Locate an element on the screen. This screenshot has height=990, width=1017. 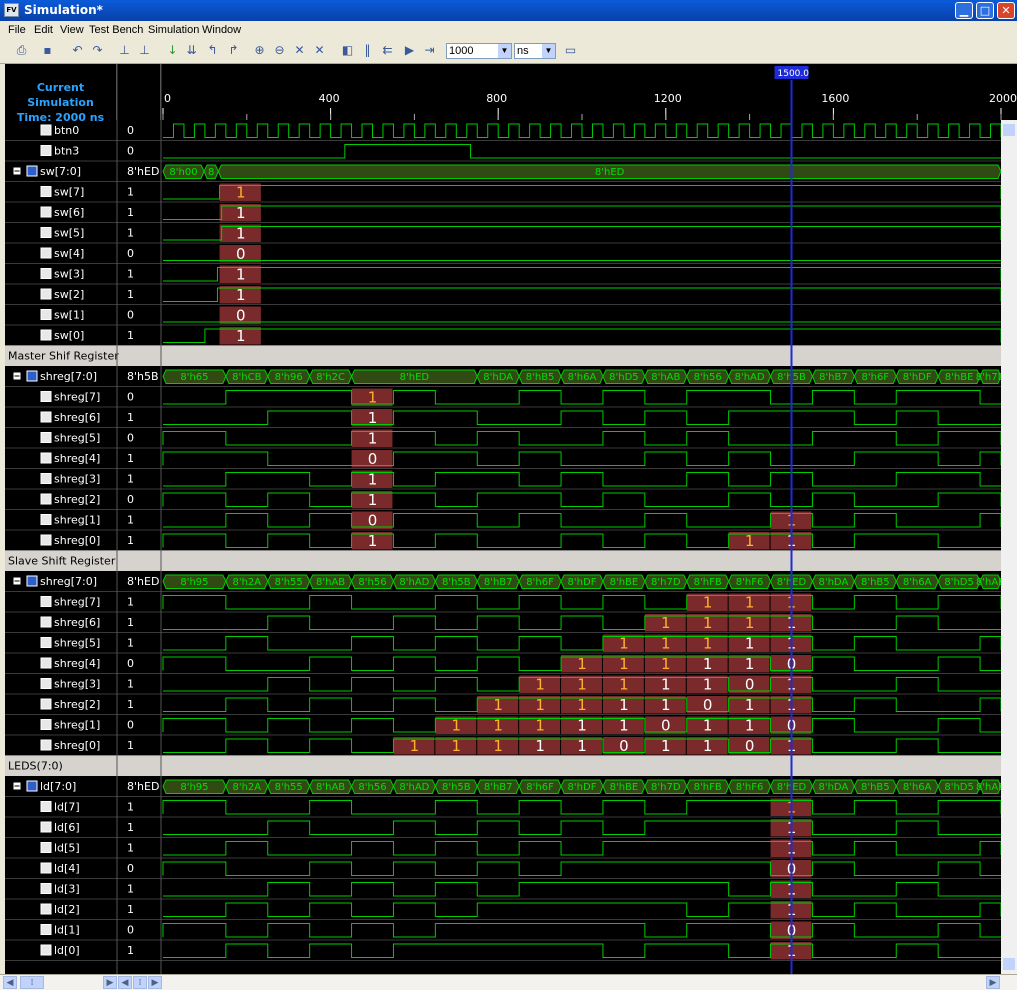
marker-right-icon: ⊥ is located at coordinates (144, 50).